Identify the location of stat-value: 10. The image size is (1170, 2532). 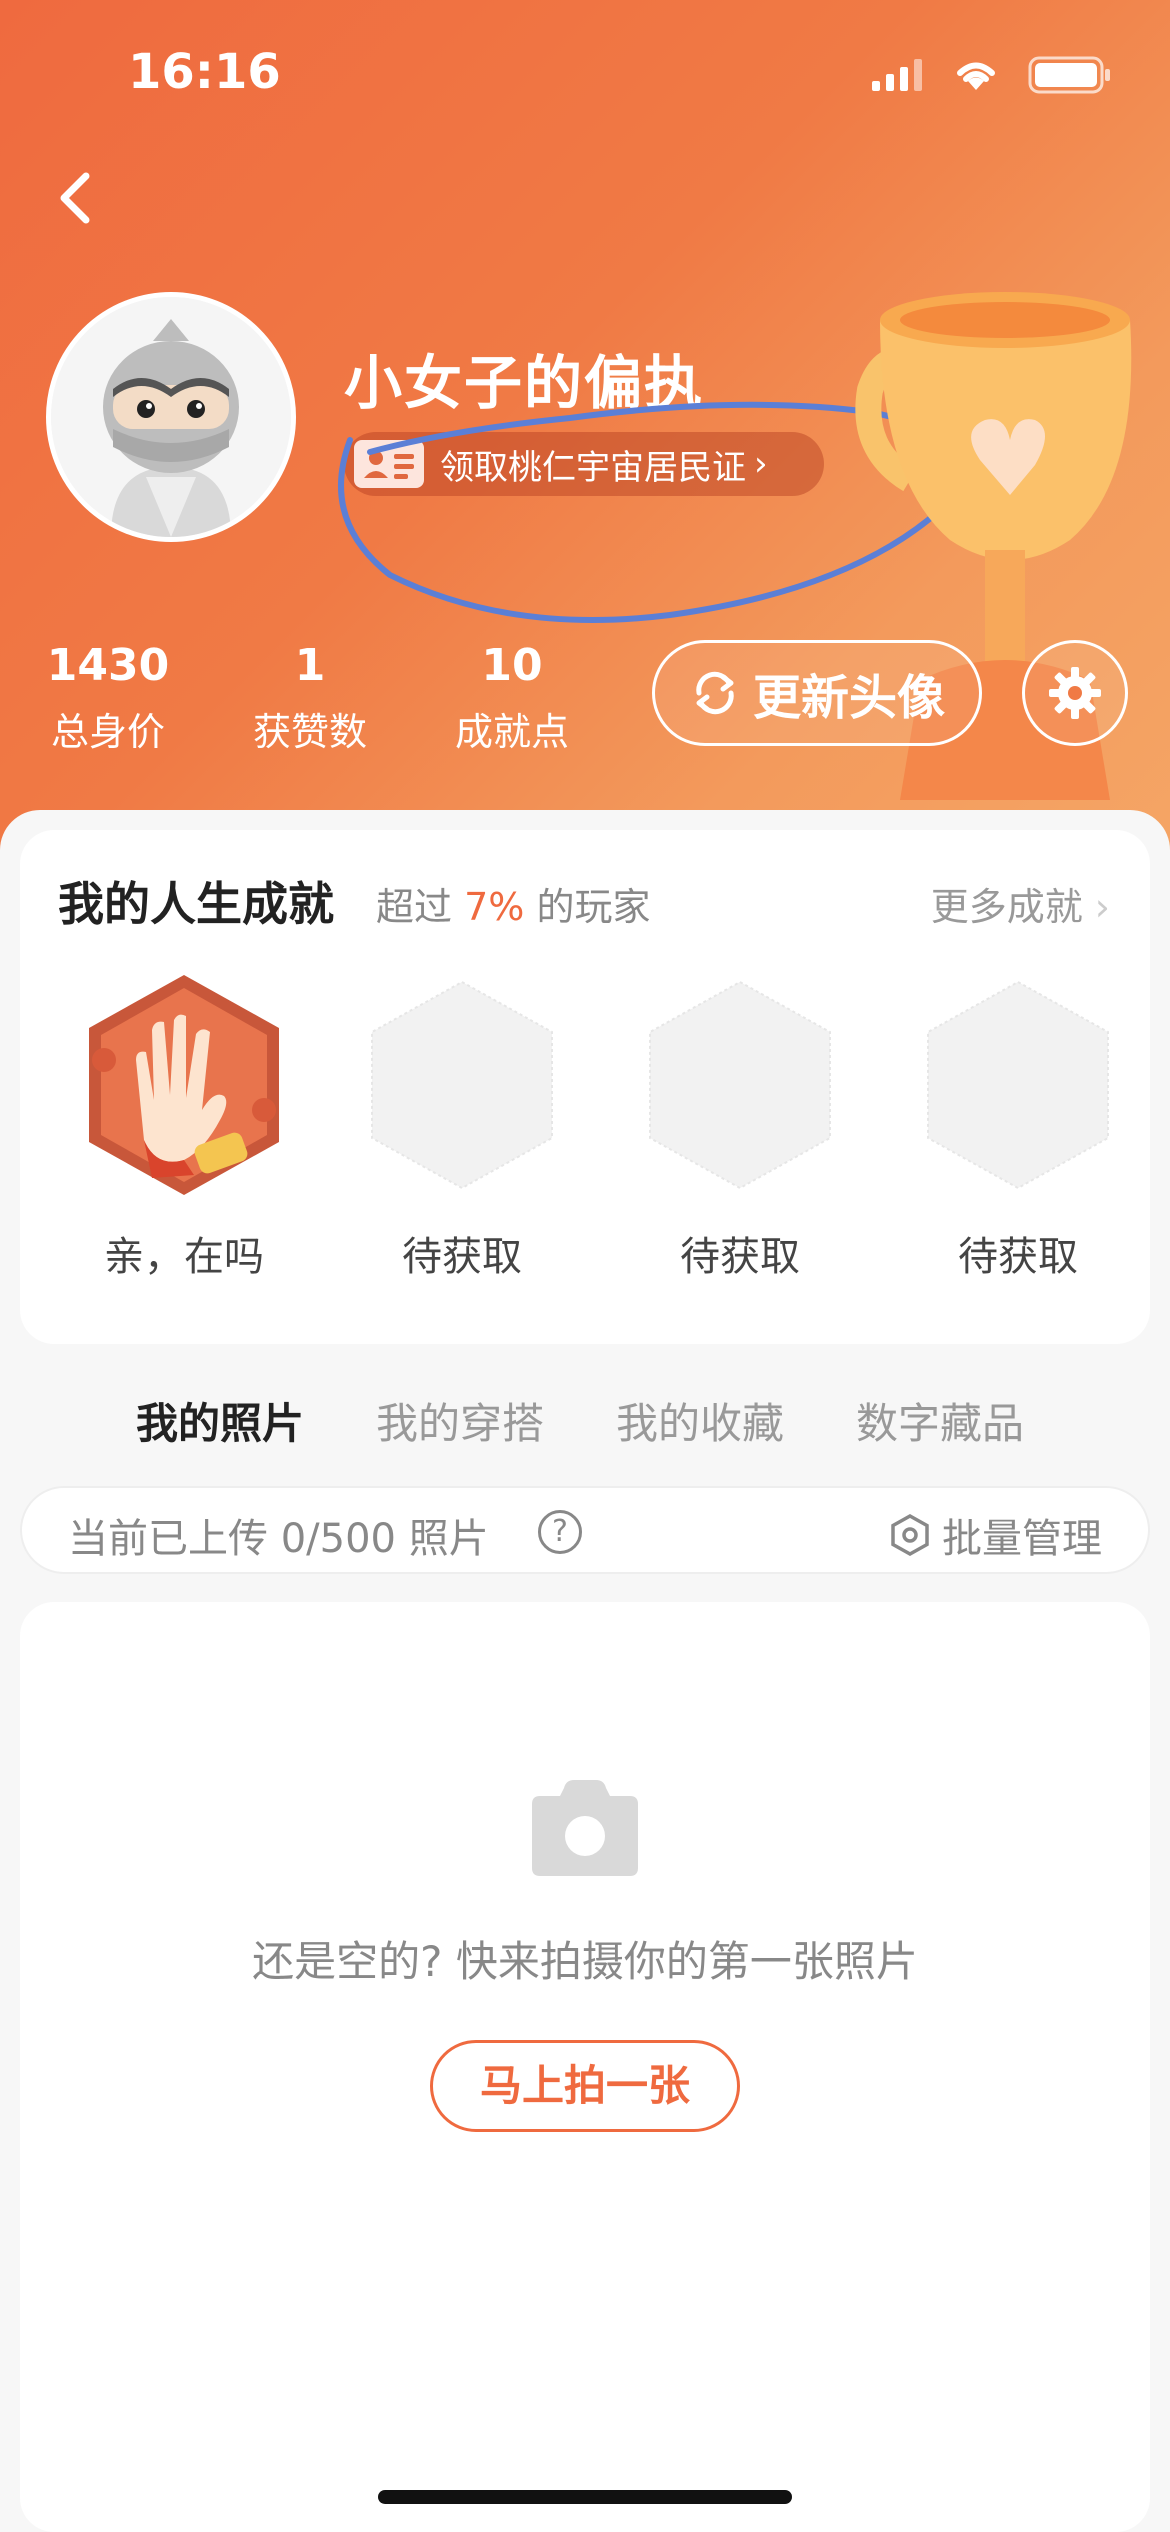
(512, 665).